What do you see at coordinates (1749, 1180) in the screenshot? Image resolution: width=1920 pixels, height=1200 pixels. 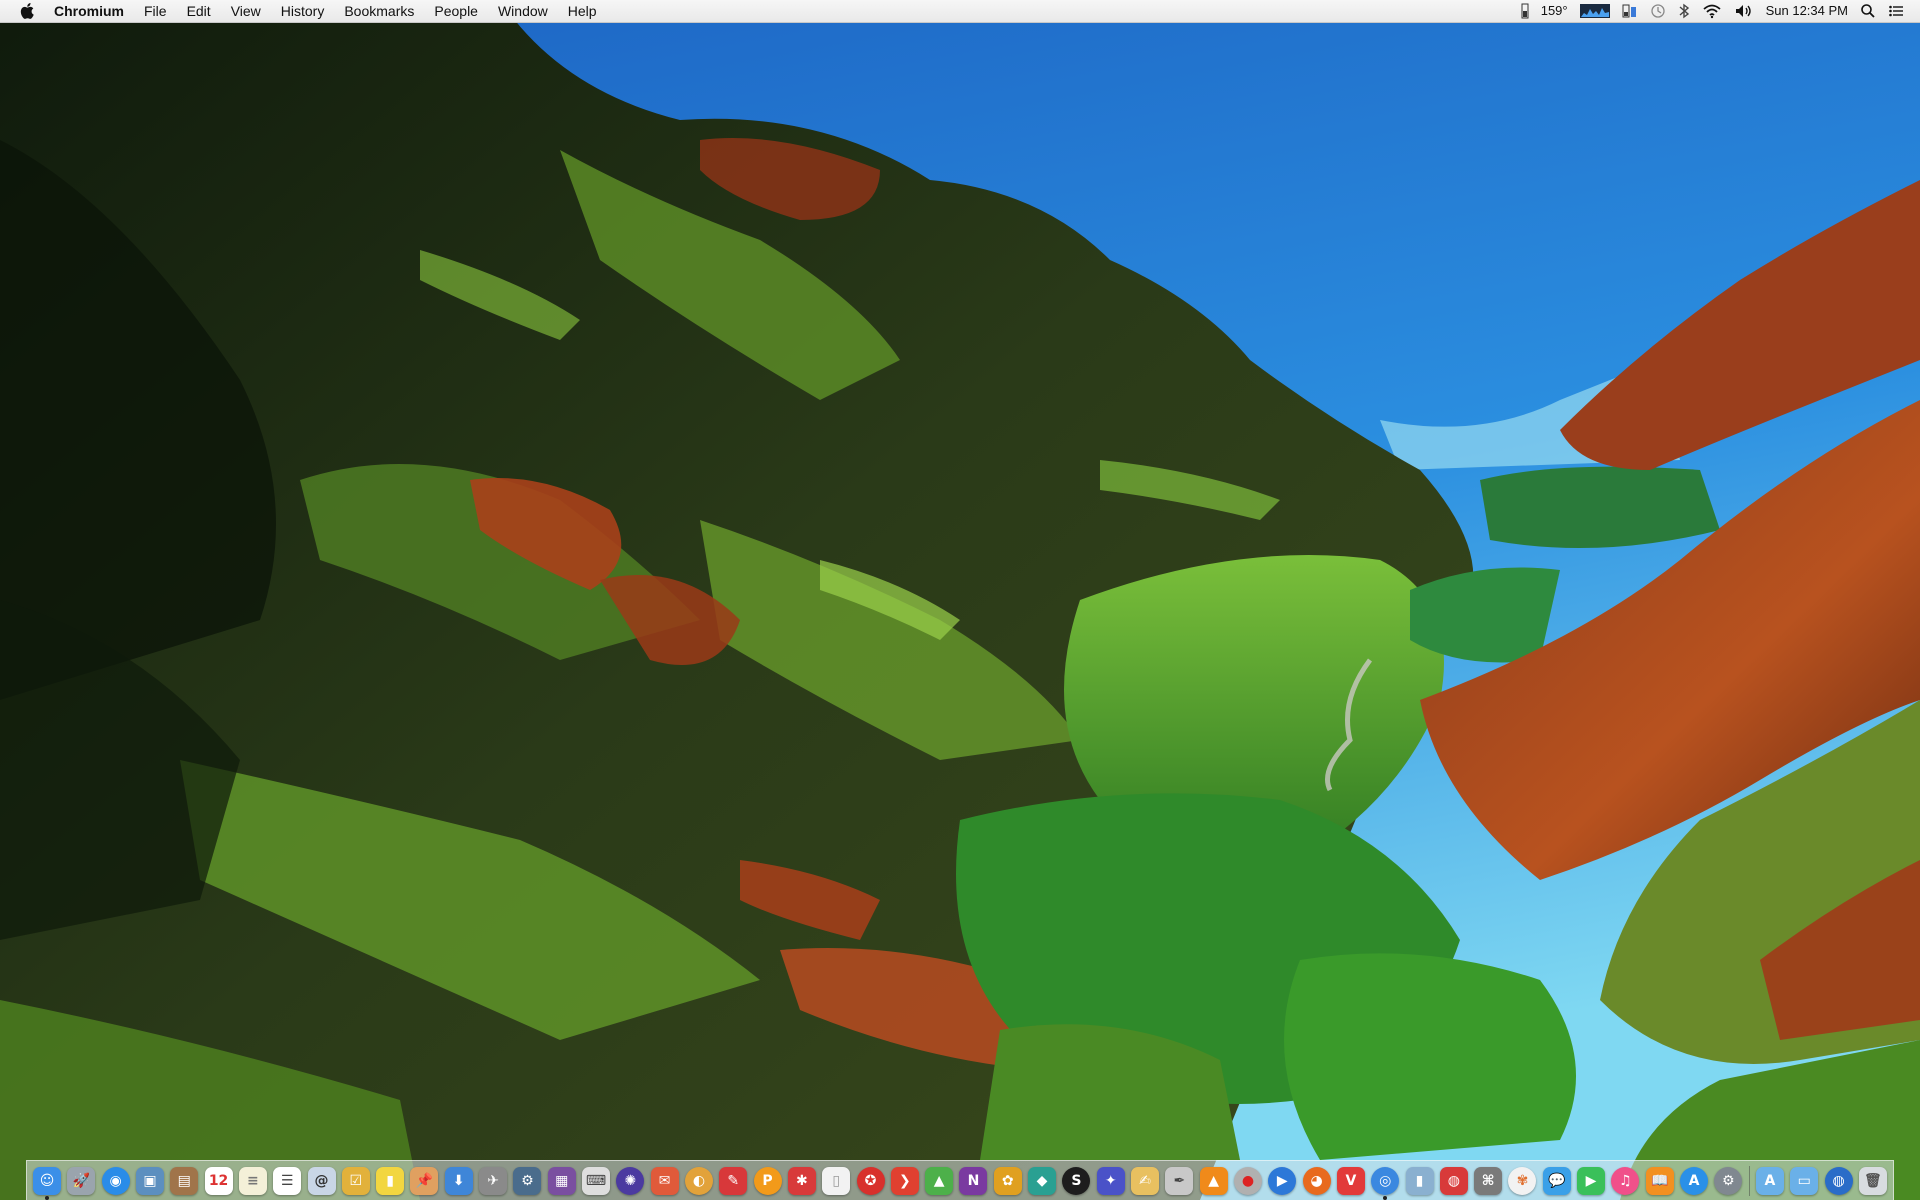 I see `dock-separator` at bounding box center [1749, 1180].